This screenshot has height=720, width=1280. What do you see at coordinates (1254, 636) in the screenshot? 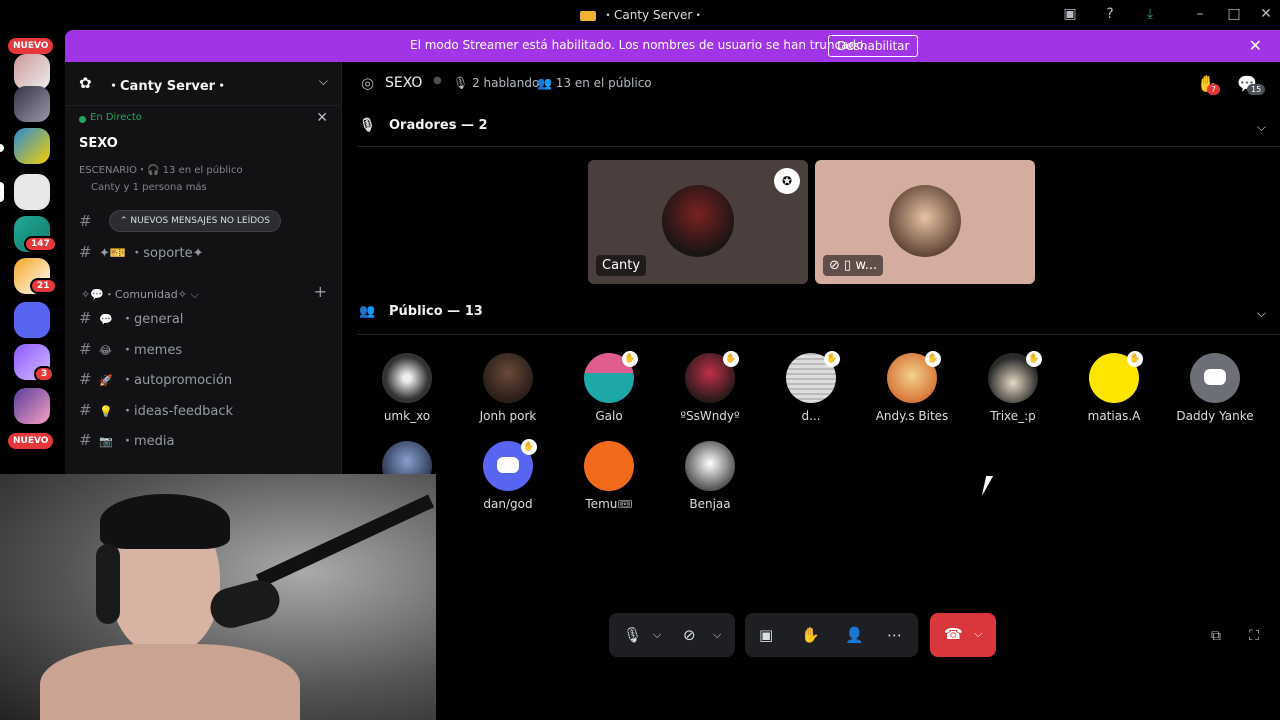
I see `fullscreen-icon: ⛶` at bounding box center [1254, 636].